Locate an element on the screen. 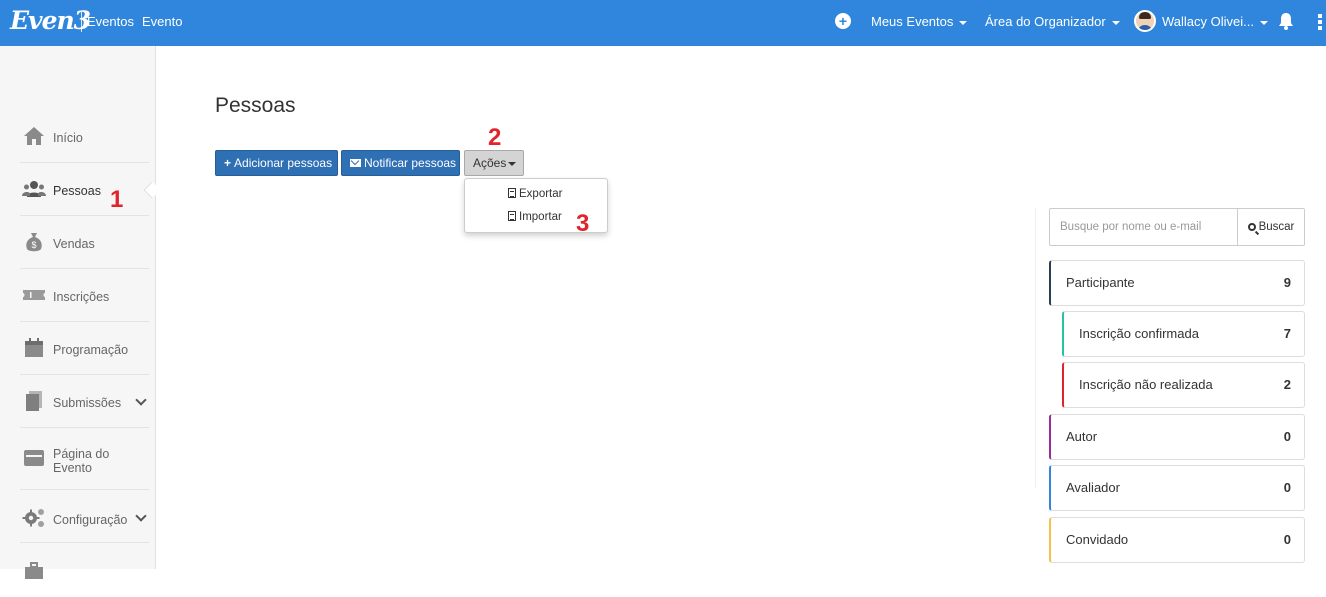 Image resolution: width=1326 pixels, height=597 pixels. sidebar-item-partial is located at coordinates (84, 570).